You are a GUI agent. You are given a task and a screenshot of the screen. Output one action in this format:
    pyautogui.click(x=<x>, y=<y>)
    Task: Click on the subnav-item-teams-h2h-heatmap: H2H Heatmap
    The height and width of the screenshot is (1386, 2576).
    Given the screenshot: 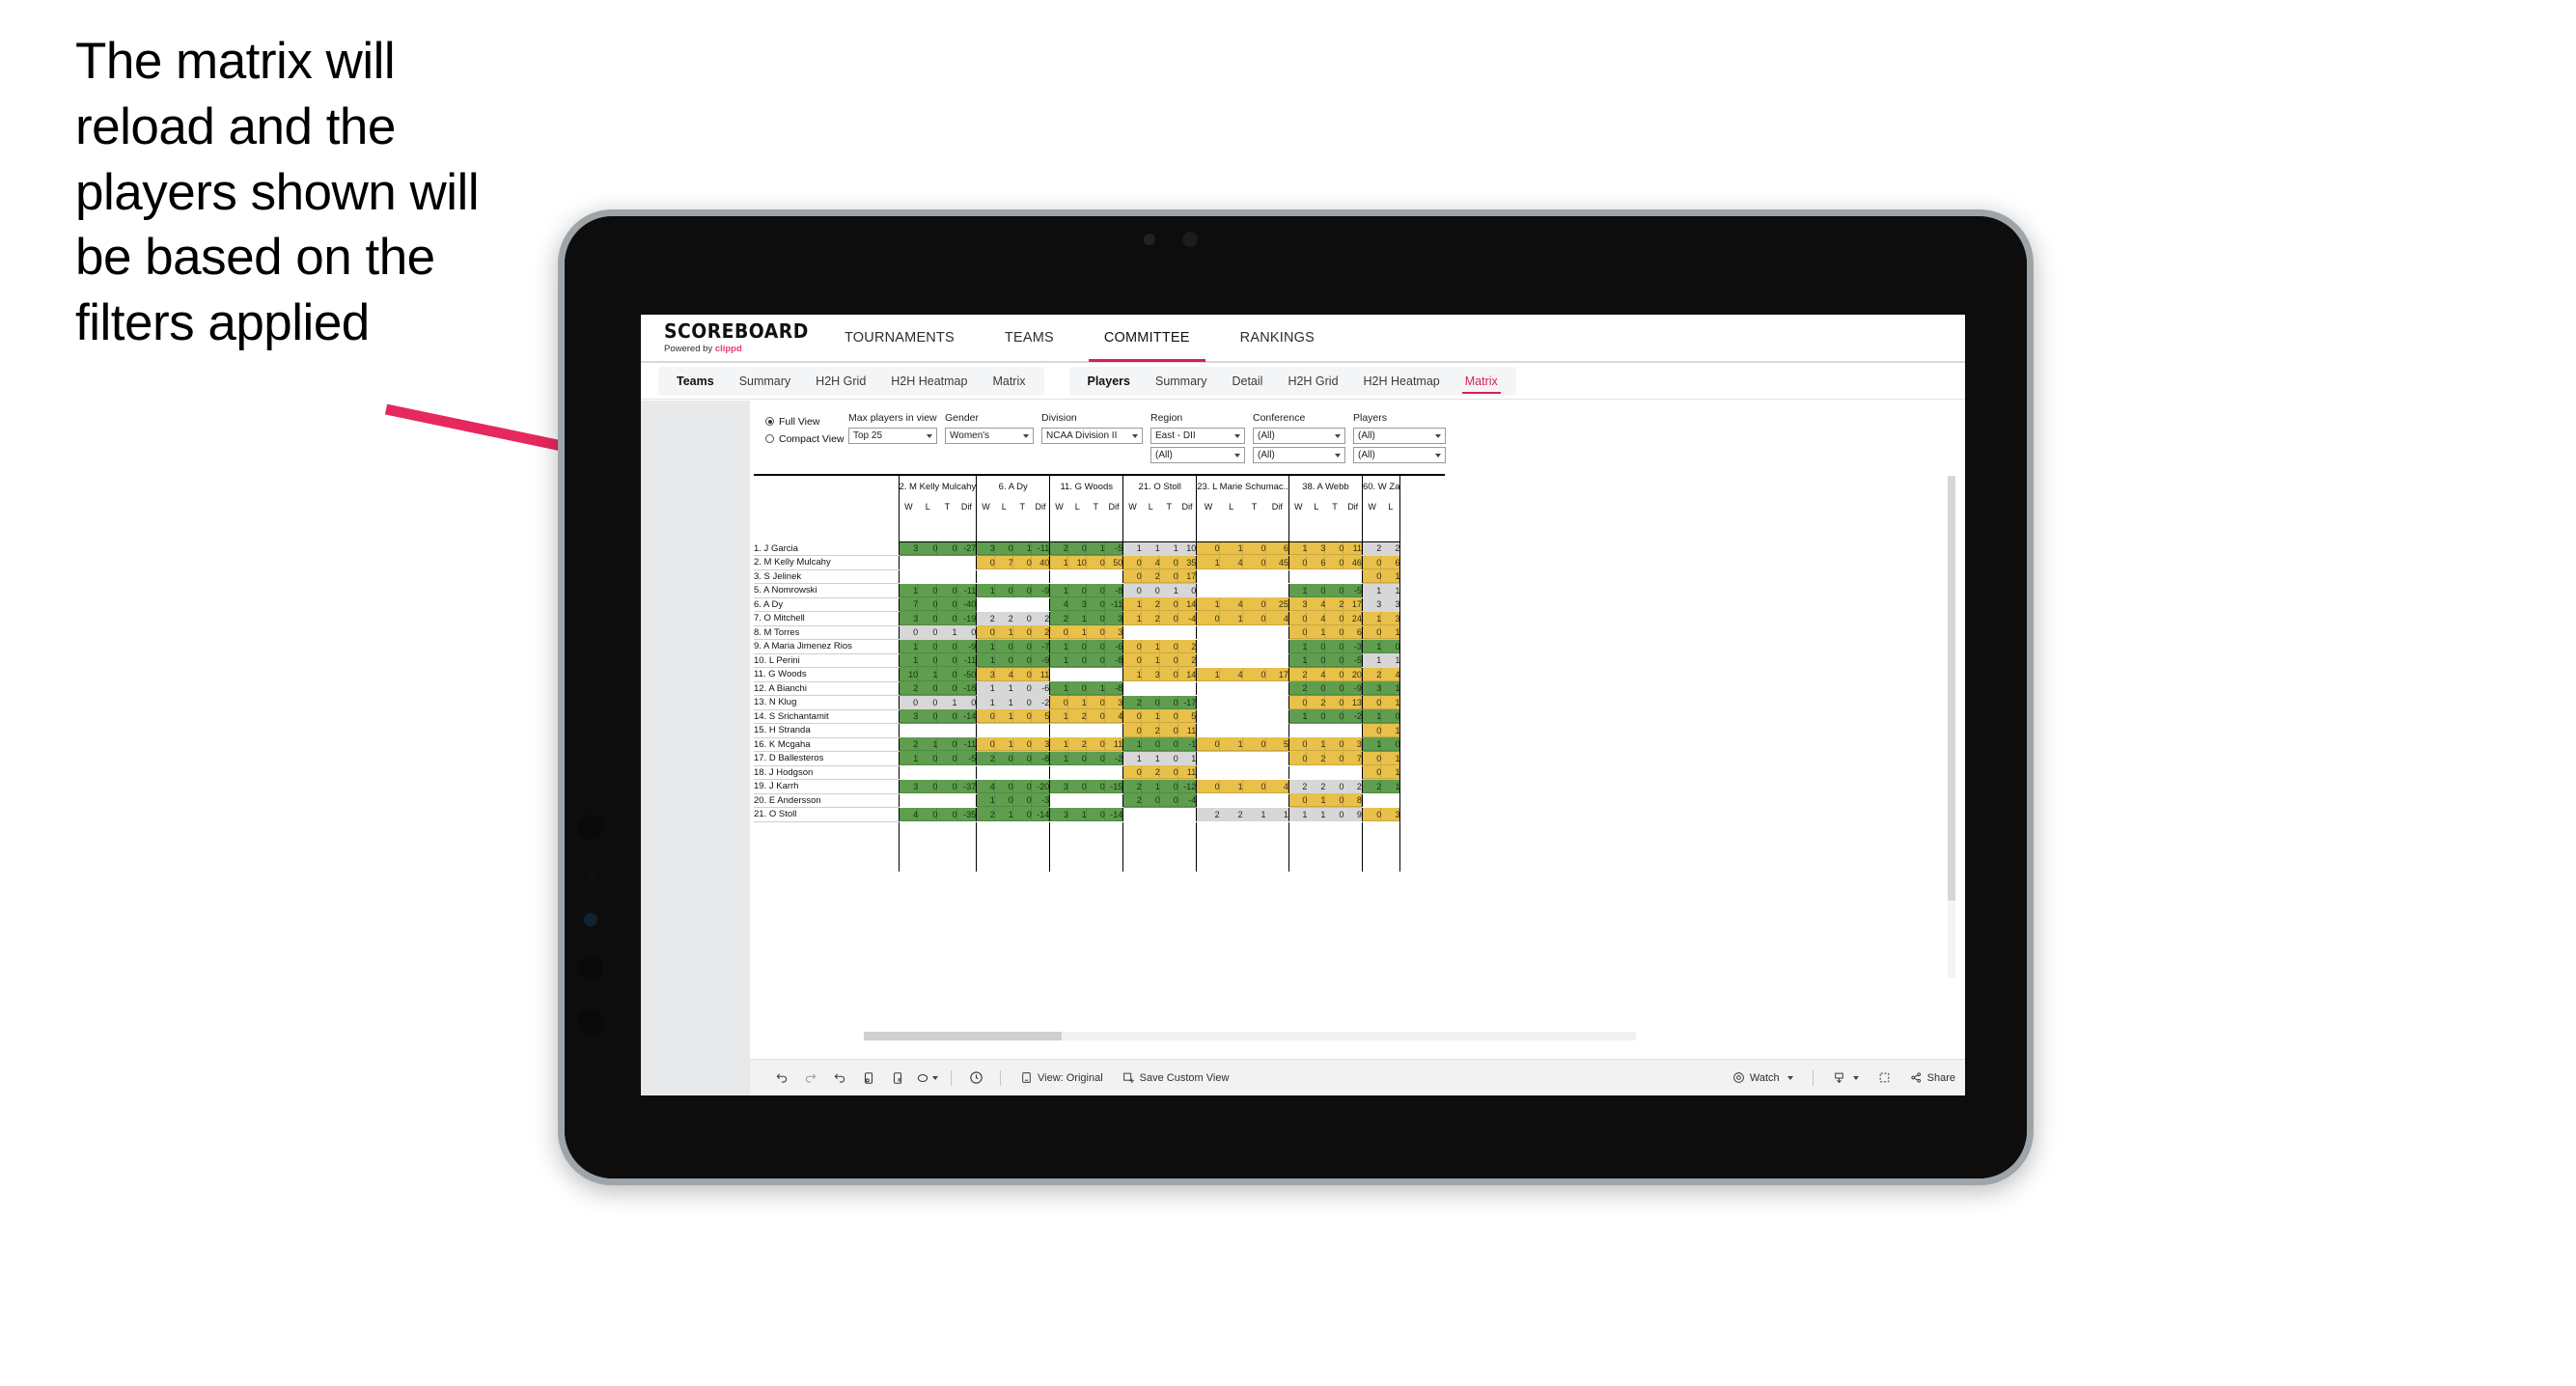 What is the action you would take?
    pyautogui.click(x=929, y=381)
    